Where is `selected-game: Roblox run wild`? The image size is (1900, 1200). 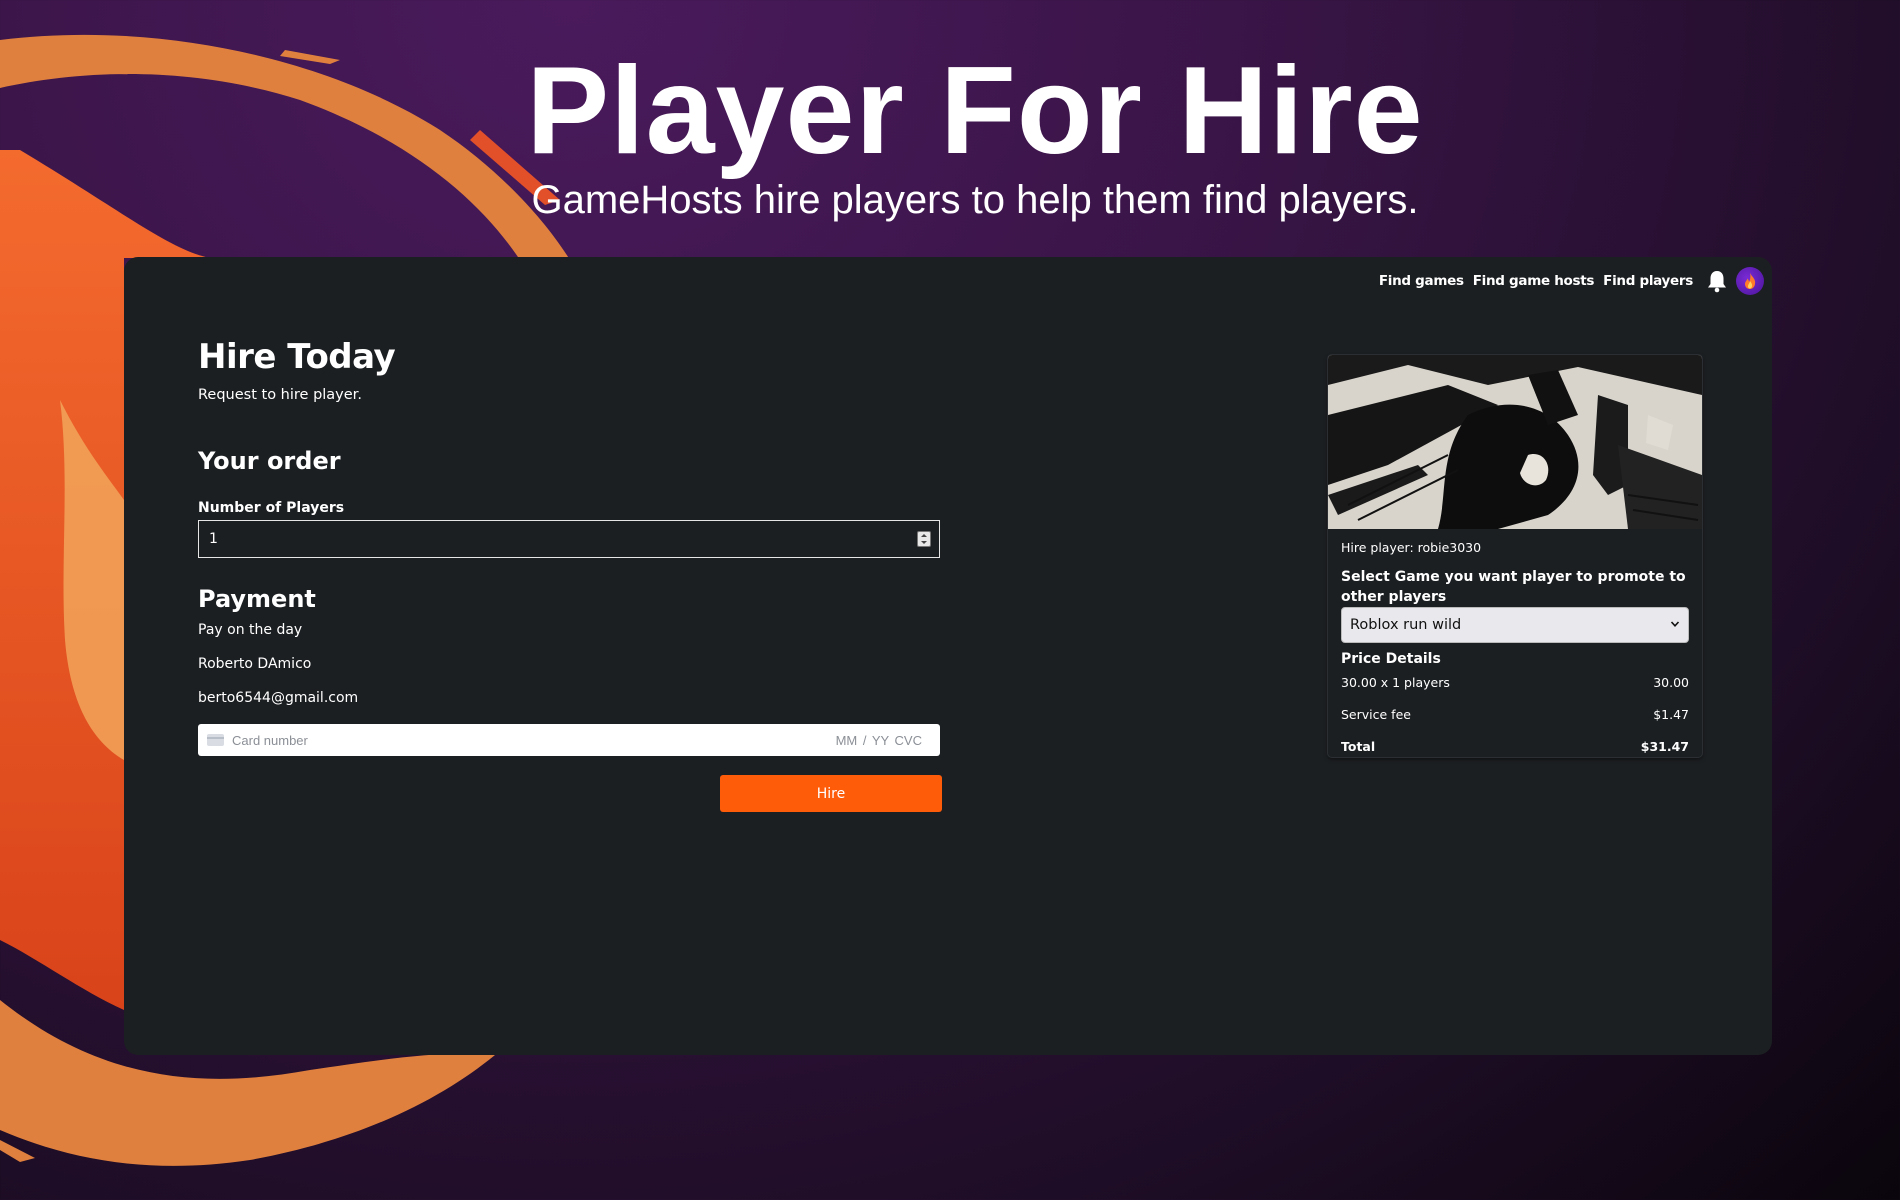 selected-game: Roblox run wild is located at coordinates (1406, 625).